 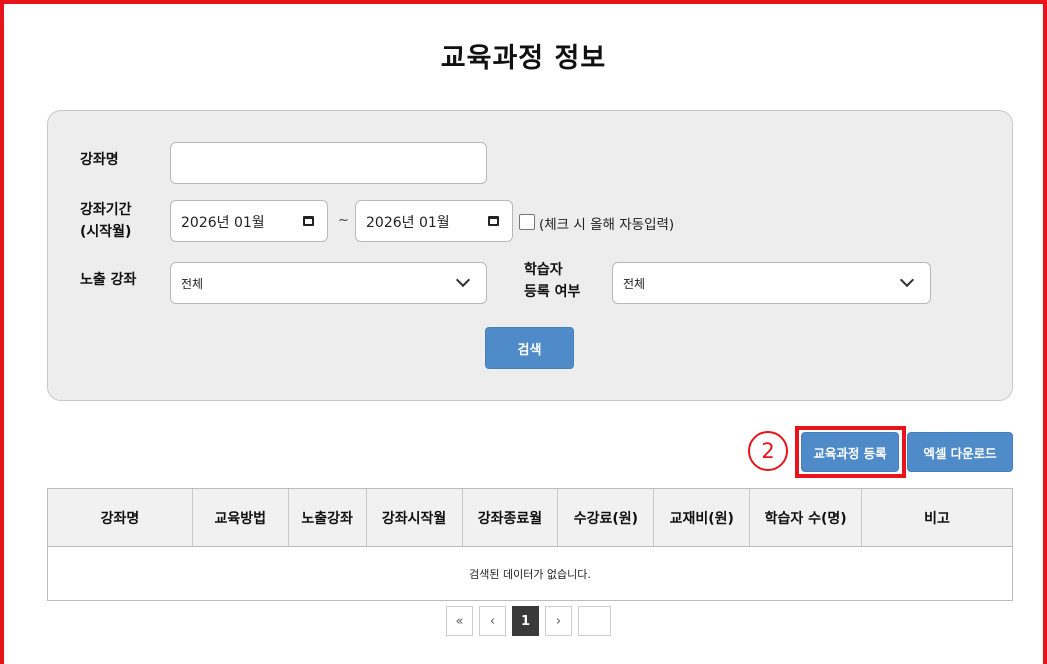 I want to click on learner-label-line1: 학습자, so click(x=543, y=270).